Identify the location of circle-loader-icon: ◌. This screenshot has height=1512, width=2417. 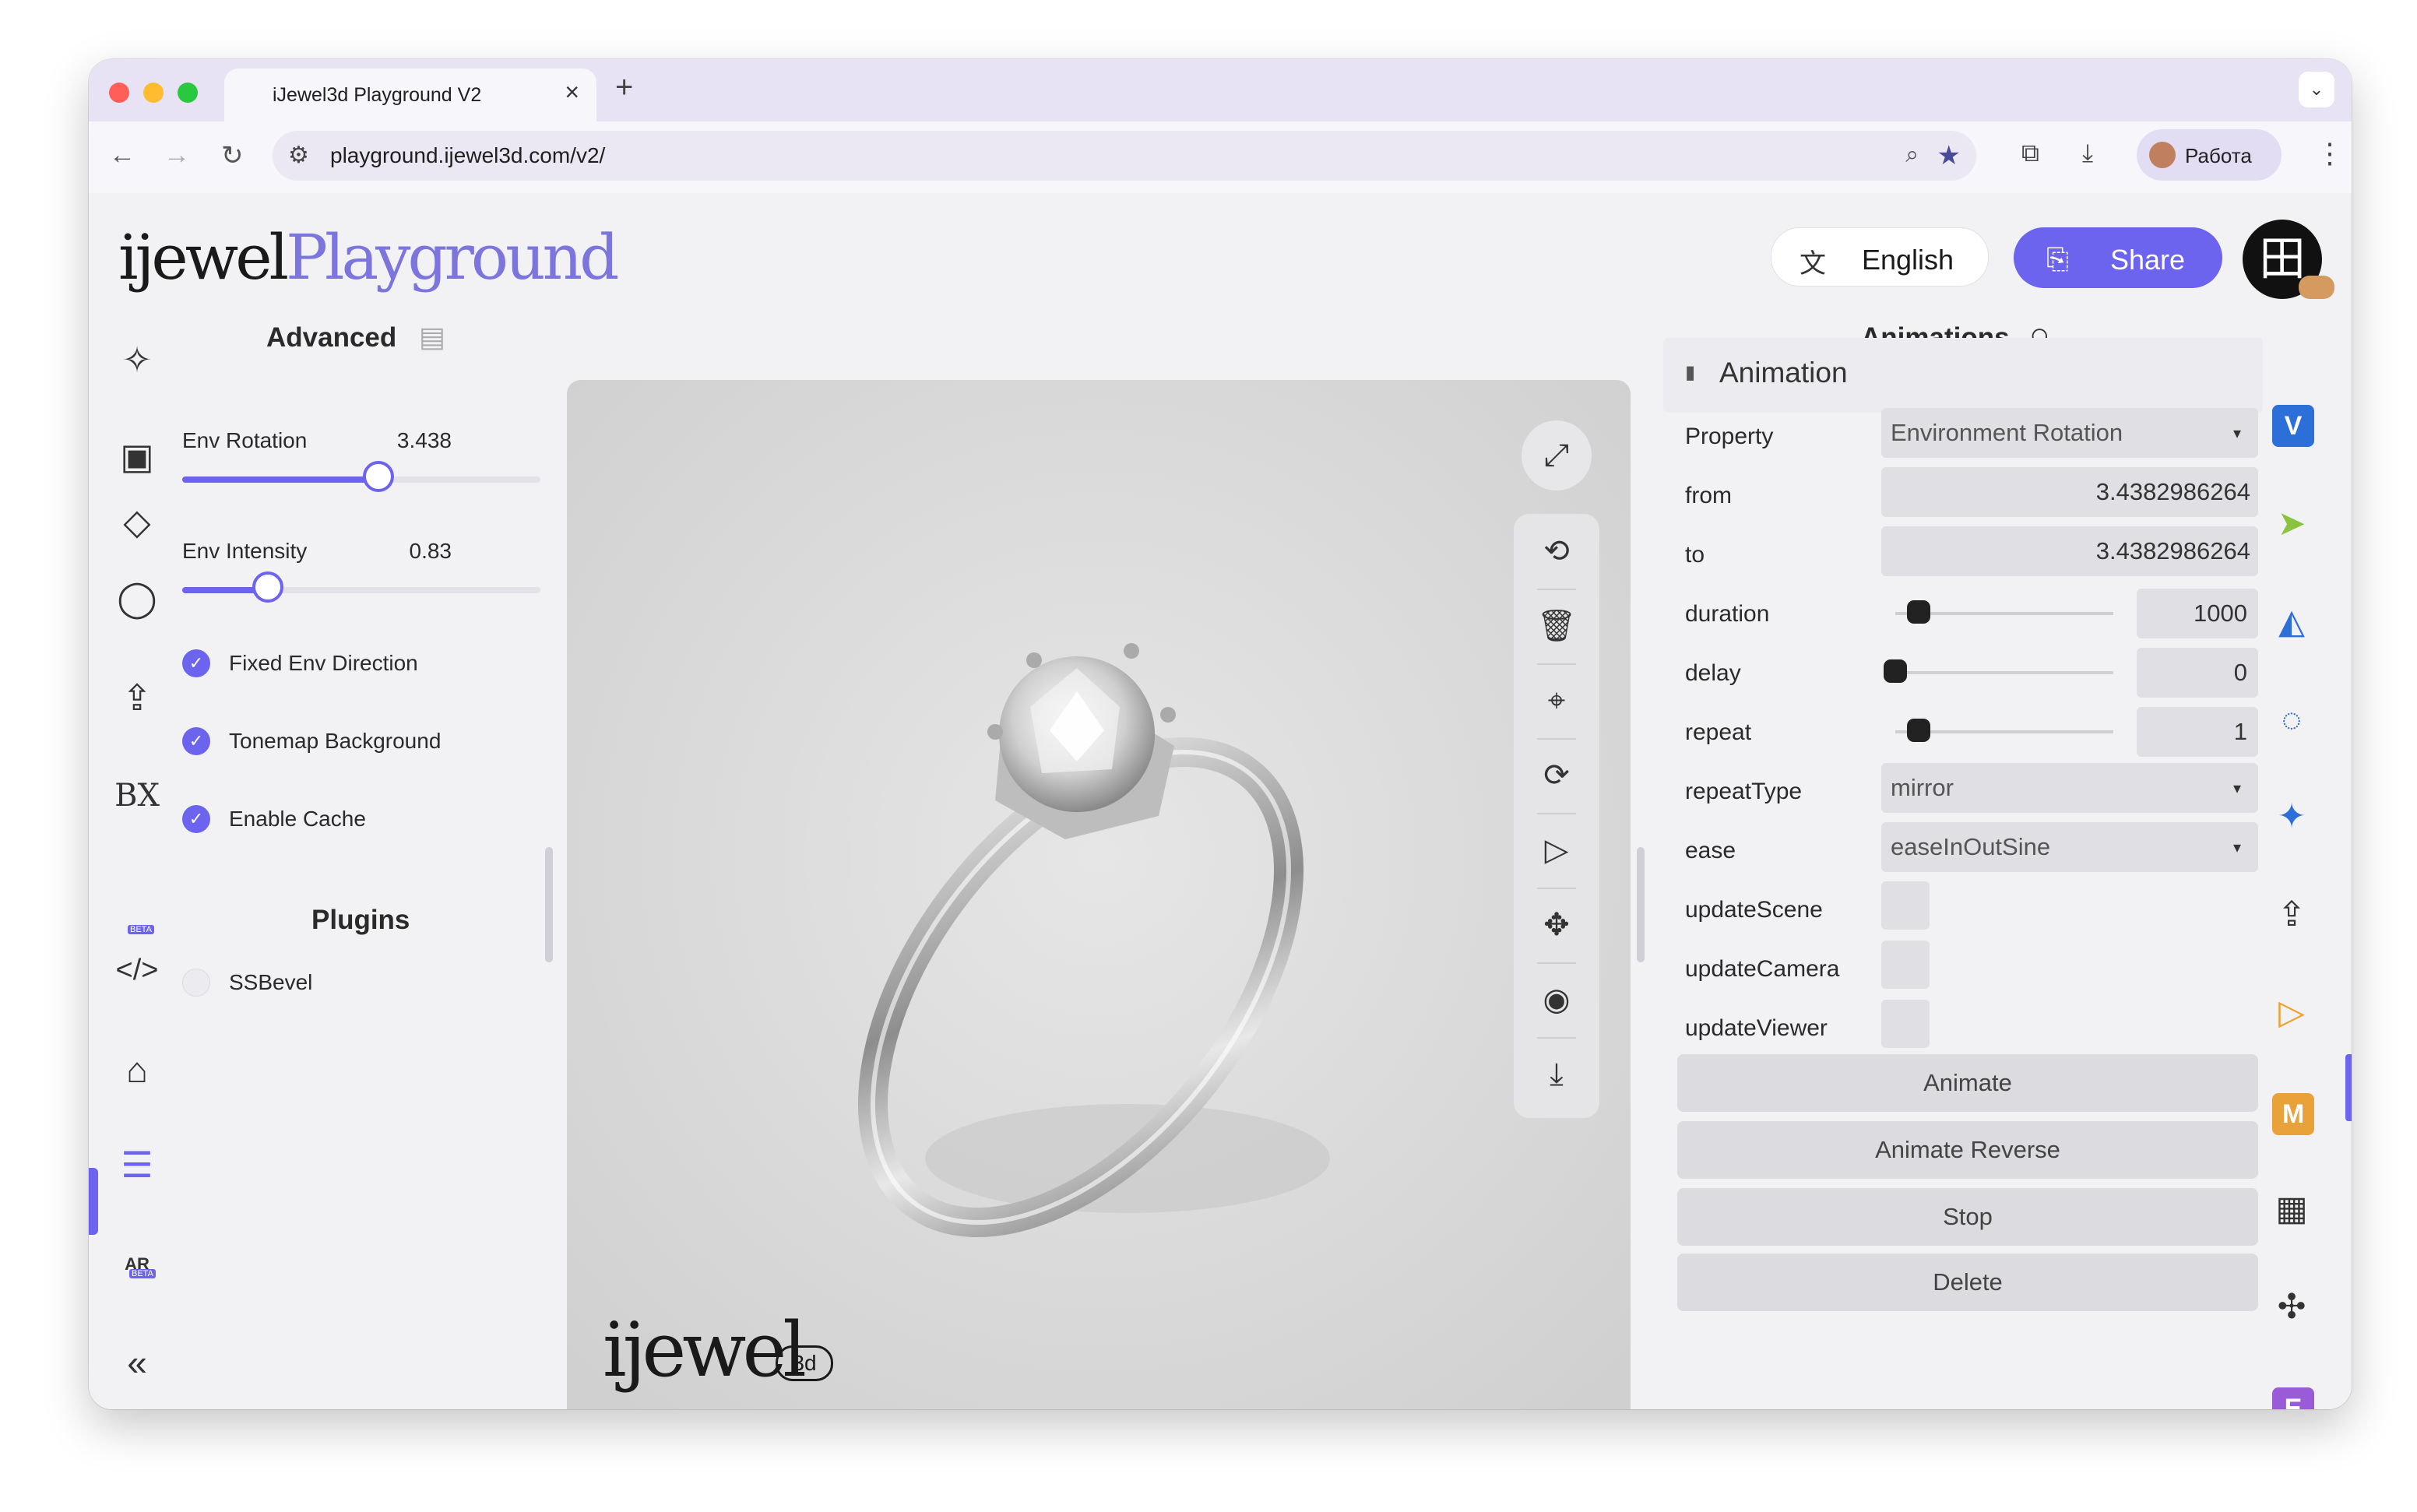
(2291, 720).